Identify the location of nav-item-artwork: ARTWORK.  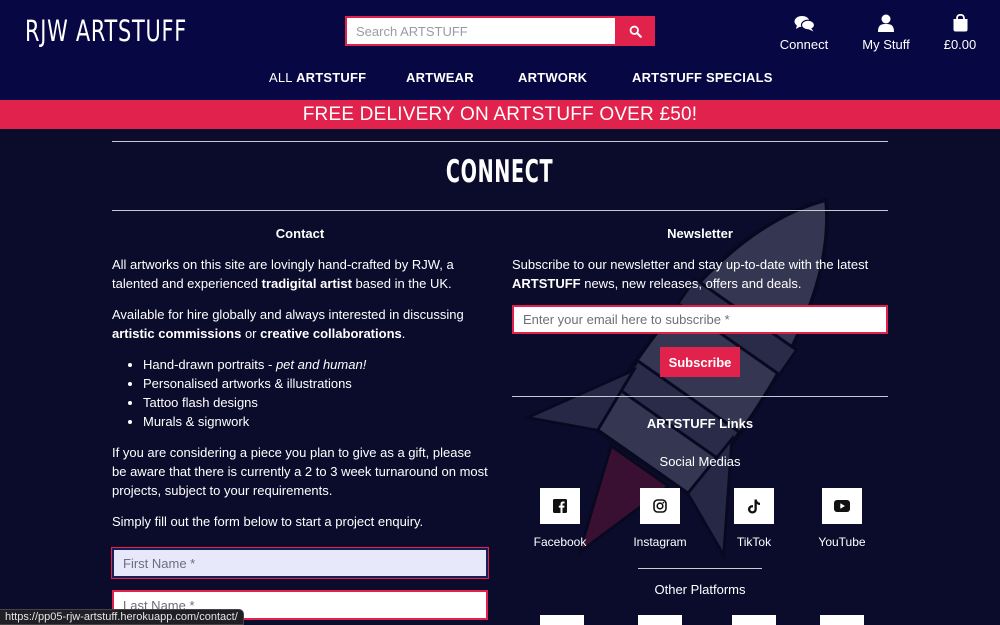
(552, 77).